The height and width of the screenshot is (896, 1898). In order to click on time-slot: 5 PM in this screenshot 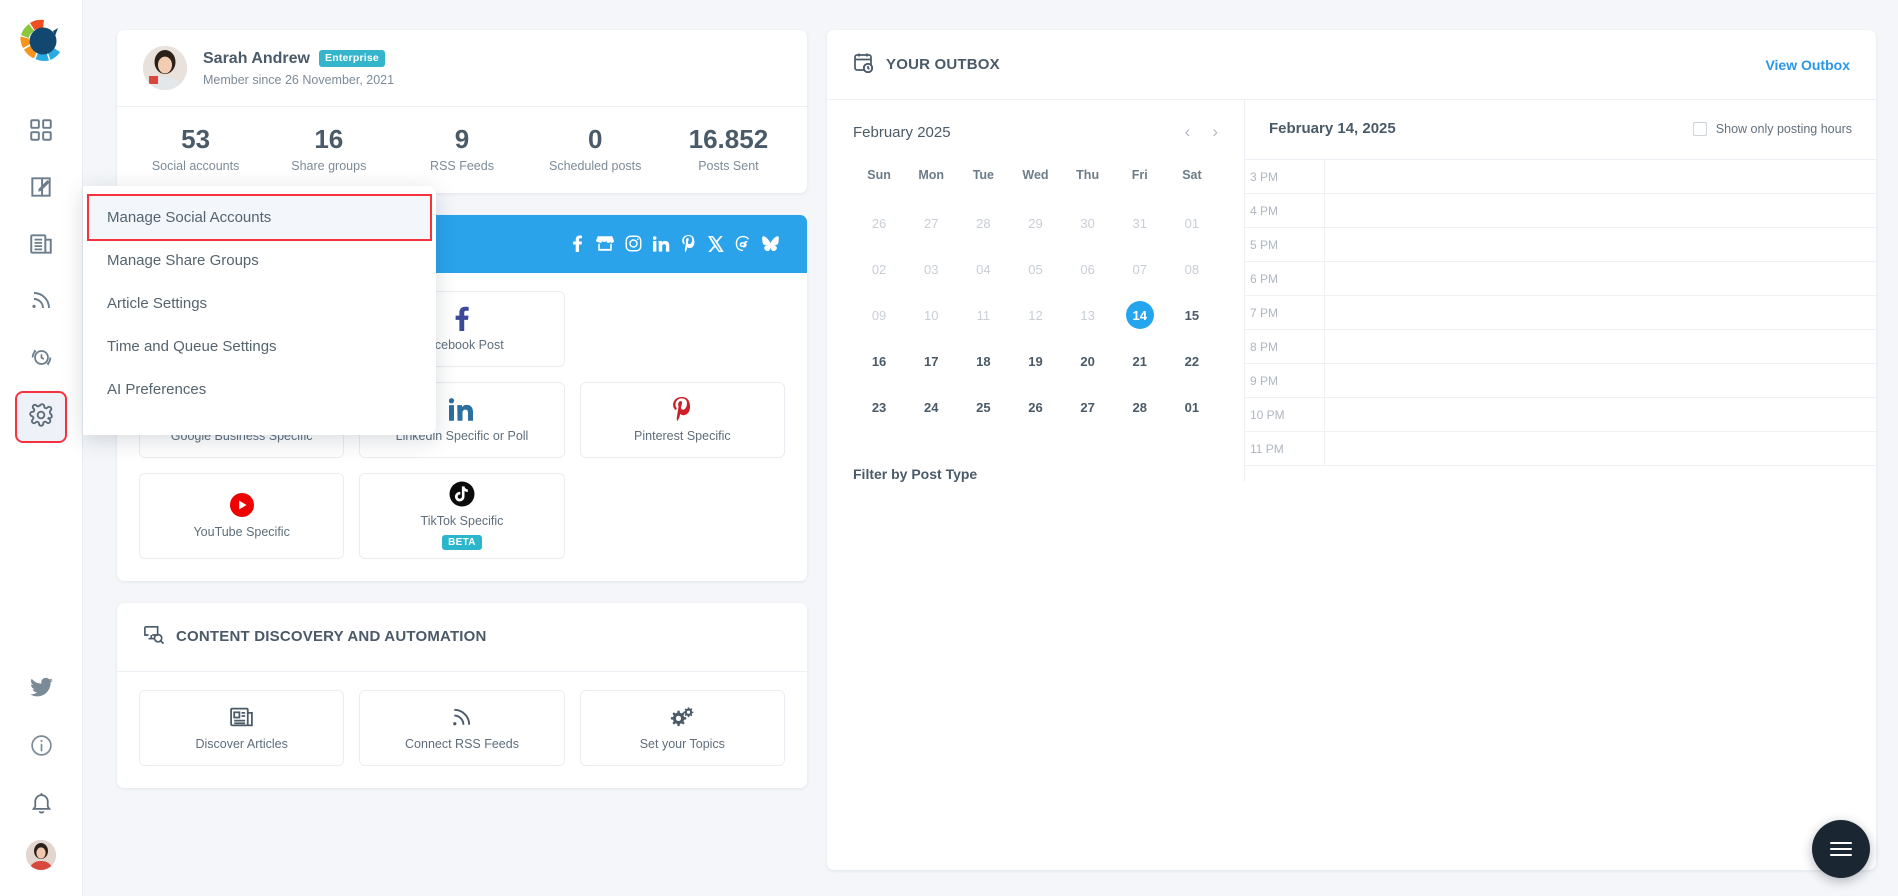, I will do `click(1560, 245)`.